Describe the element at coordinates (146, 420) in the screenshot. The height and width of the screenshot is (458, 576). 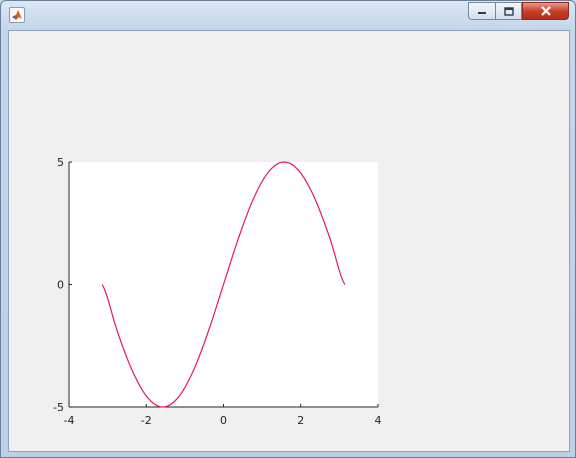
I see `x-tick-label: -2` at that location.